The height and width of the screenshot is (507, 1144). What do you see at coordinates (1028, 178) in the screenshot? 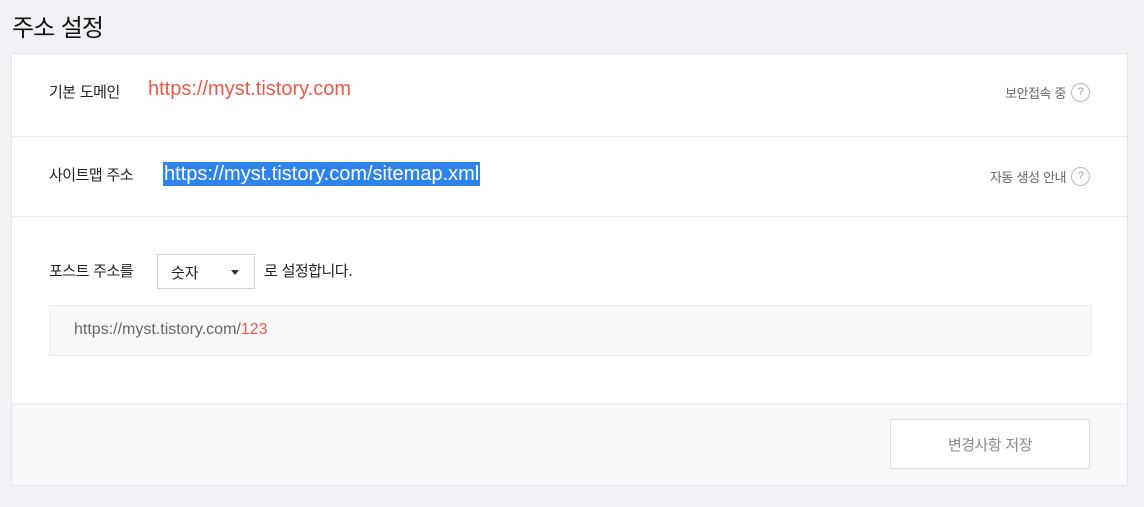
I see `auto-generate-text: 자동 생성 안내` at bounding box center [1028, 178].